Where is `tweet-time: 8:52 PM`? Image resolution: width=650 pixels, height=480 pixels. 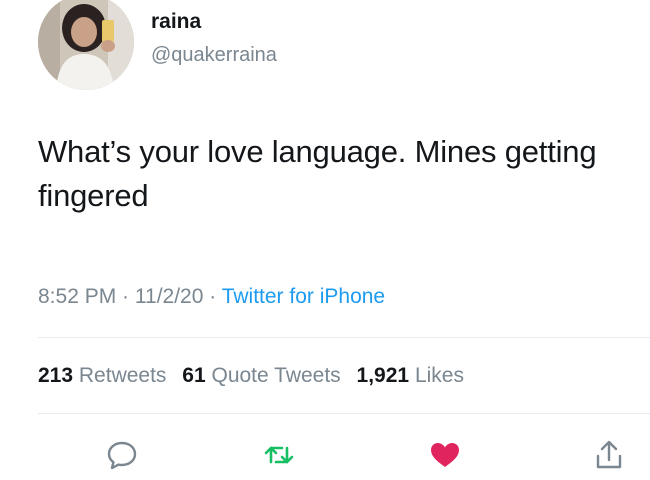
tweet-time: 8:52 PM is located at coordinates (77, 296).